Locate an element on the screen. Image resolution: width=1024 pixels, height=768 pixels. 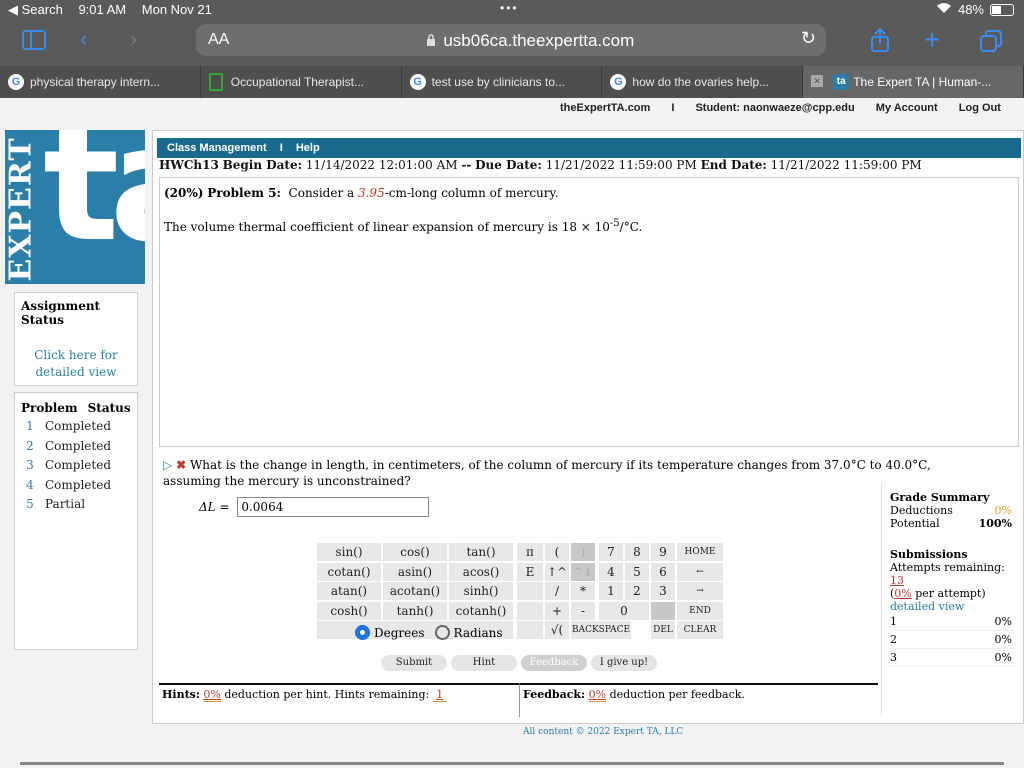
calc-nav-key: DEL is located at coordinates (663, 630).